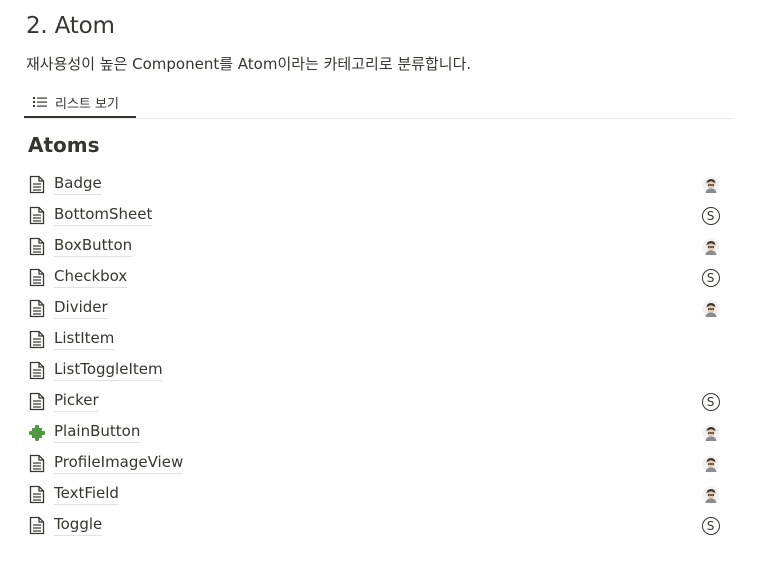 The width and height of the screenshot is (767, 561). I want to click on list-item-name: BottomSheet, so click(103, 215).